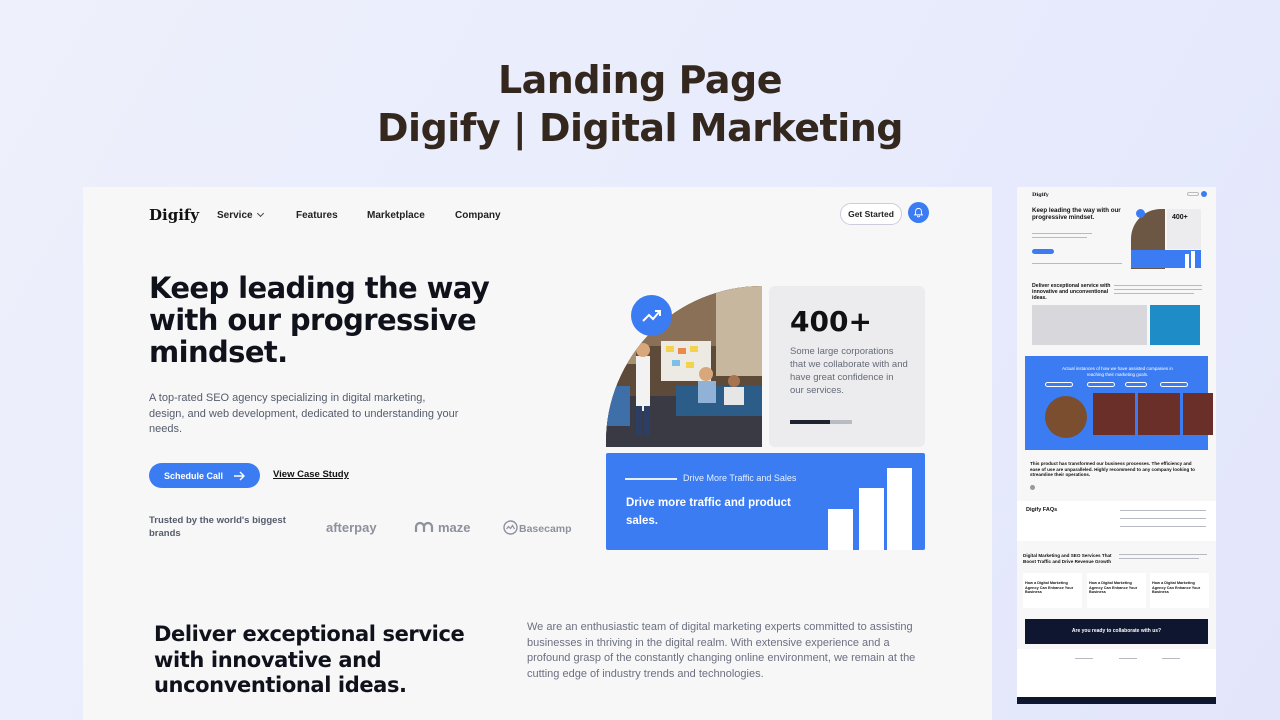 This screenshot has width=1280, height=720. What do you see at coordinates (1193, 194) in the screenshot?
I see `thumb-get-started` at bounding box center [1193, 194].